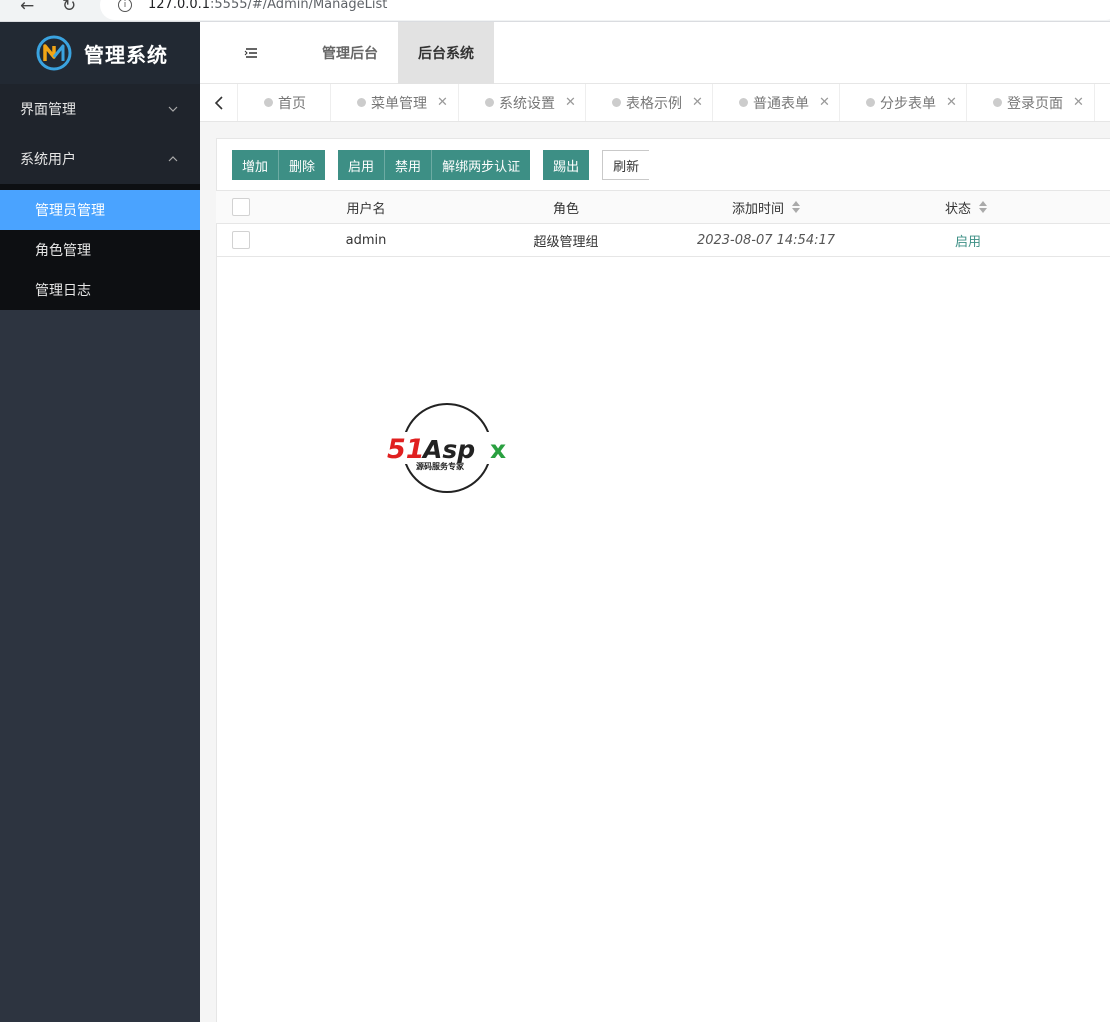 Image resolution: width=1110 pixels, height=1022 pixels. Describe the element at coordinates (173, 109) in the screenshot. I see `chevron-down-icon` at that location.